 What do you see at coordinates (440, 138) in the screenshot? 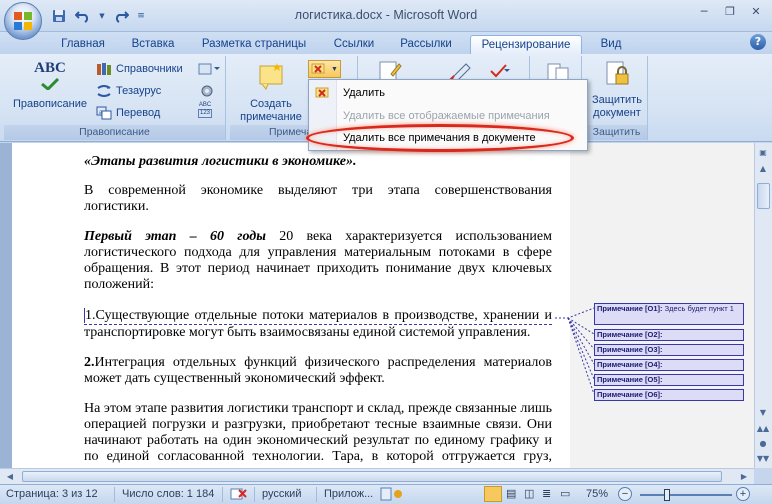
I see `highlight-annotation` at bounding box center [440, 138].